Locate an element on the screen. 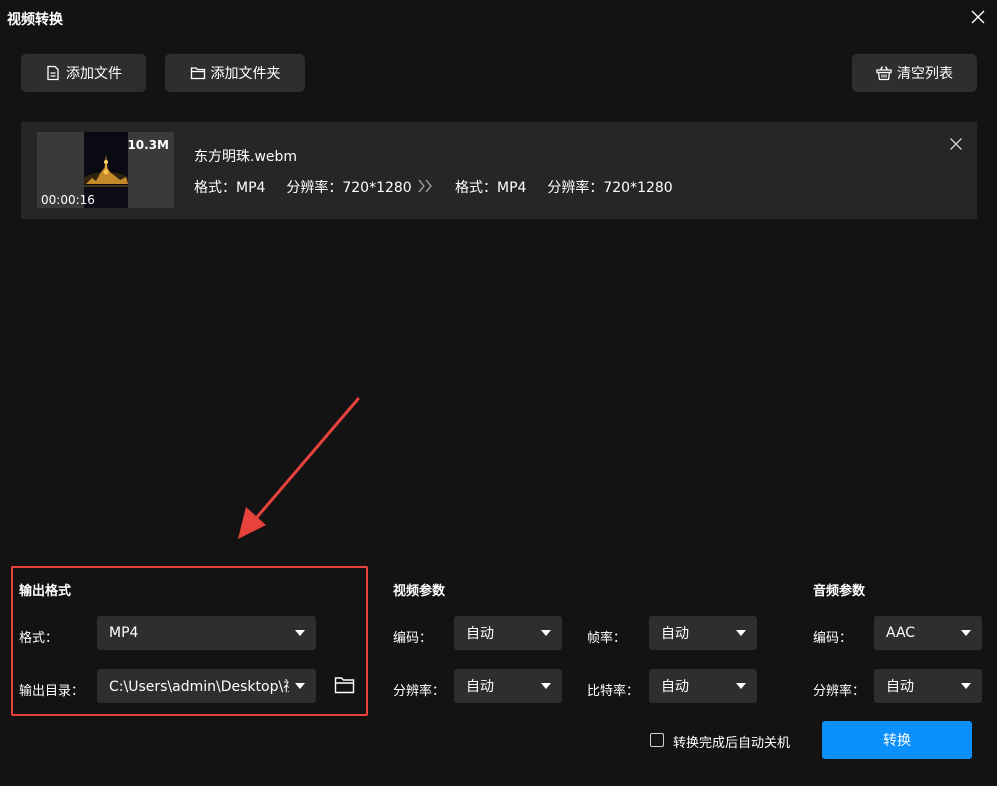 The width and height of the screenshot is (997, 786). target-info: 格式：MP4 分辨率：720*1280 is located at coordinates (564, 187).